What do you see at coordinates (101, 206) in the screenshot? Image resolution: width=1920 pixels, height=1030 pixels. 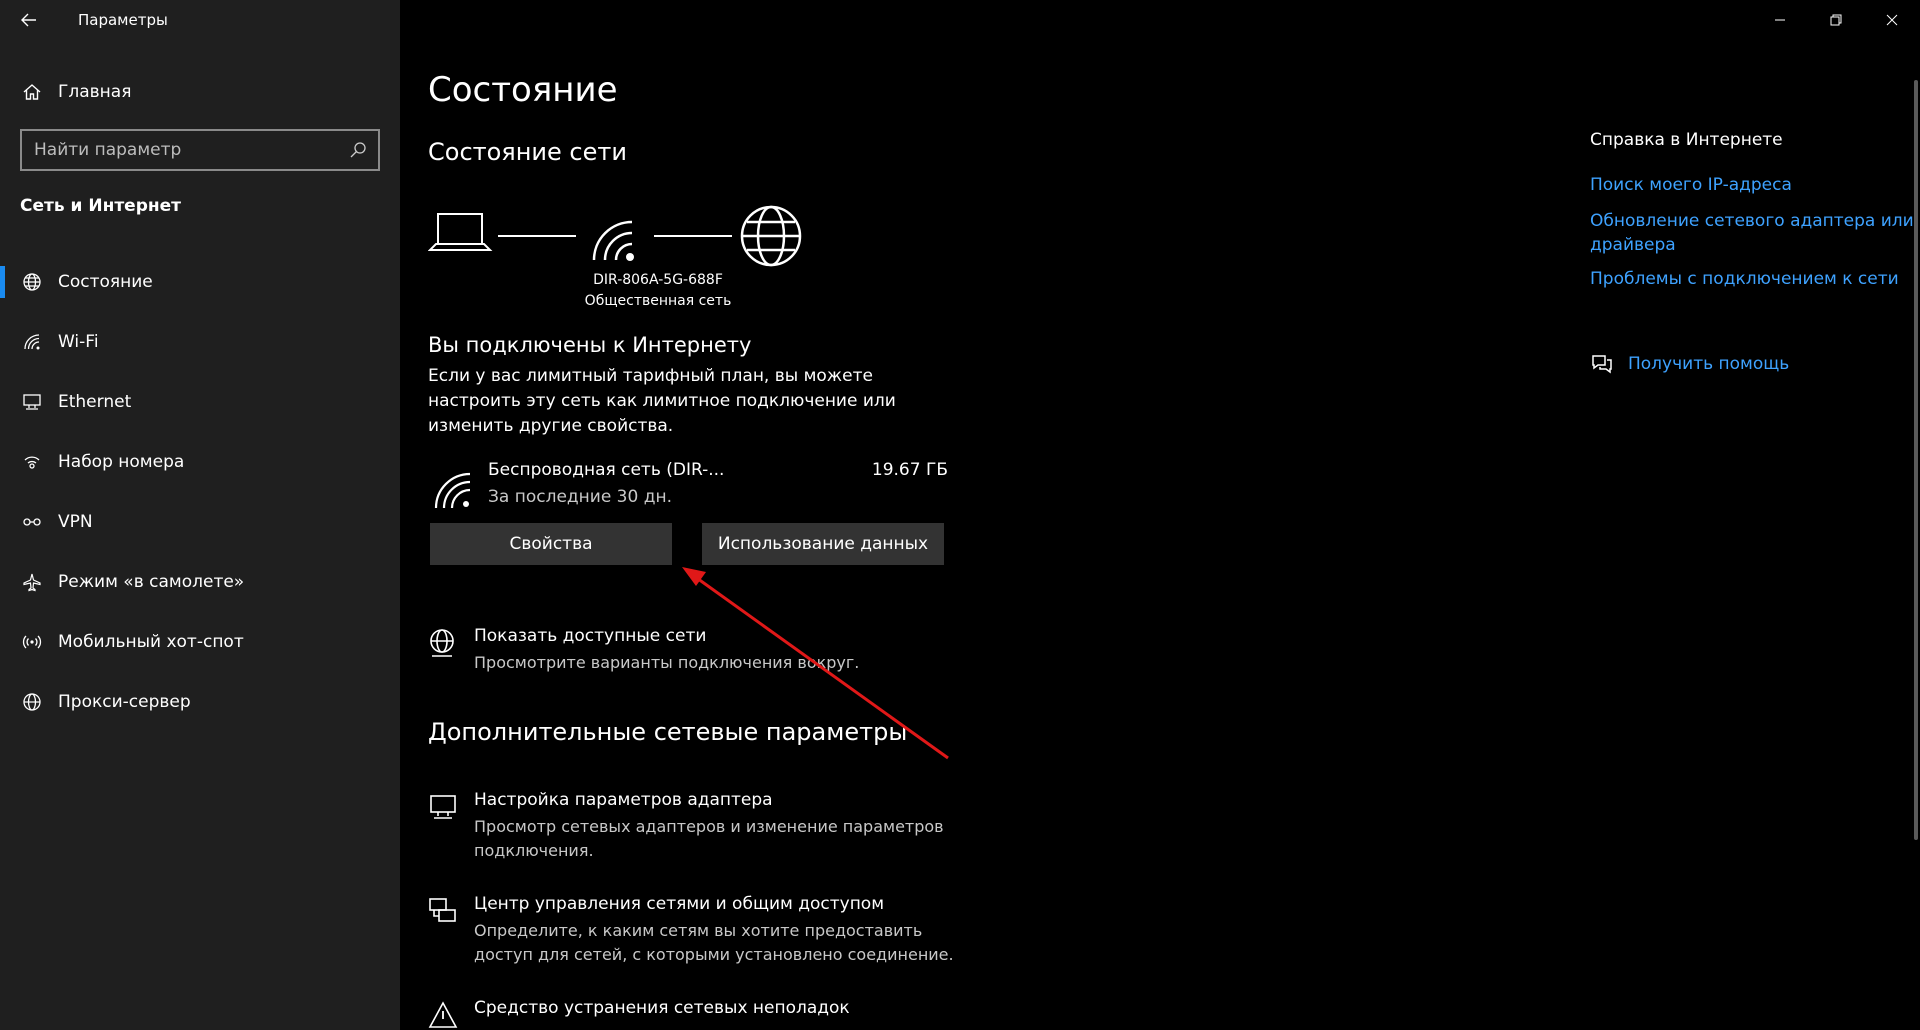 I see `section-label: Сеть и Интернет` at bounding box center [101, 206].